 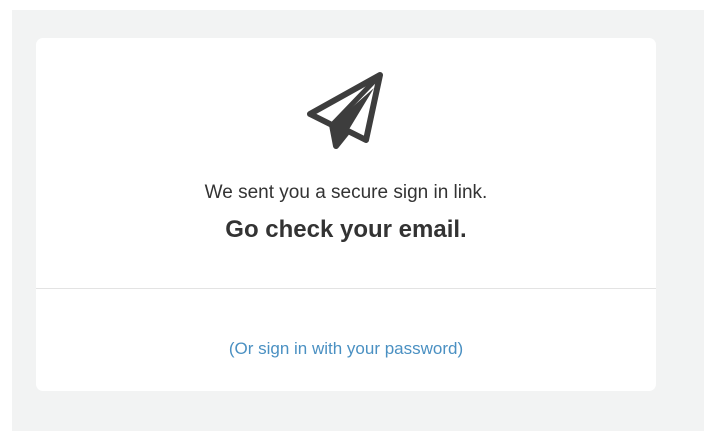 What do you see at coordinates (346, 229) in the screenshot?
I see `check-email-headline: Go check your email.` at bounding box center [346, 229].